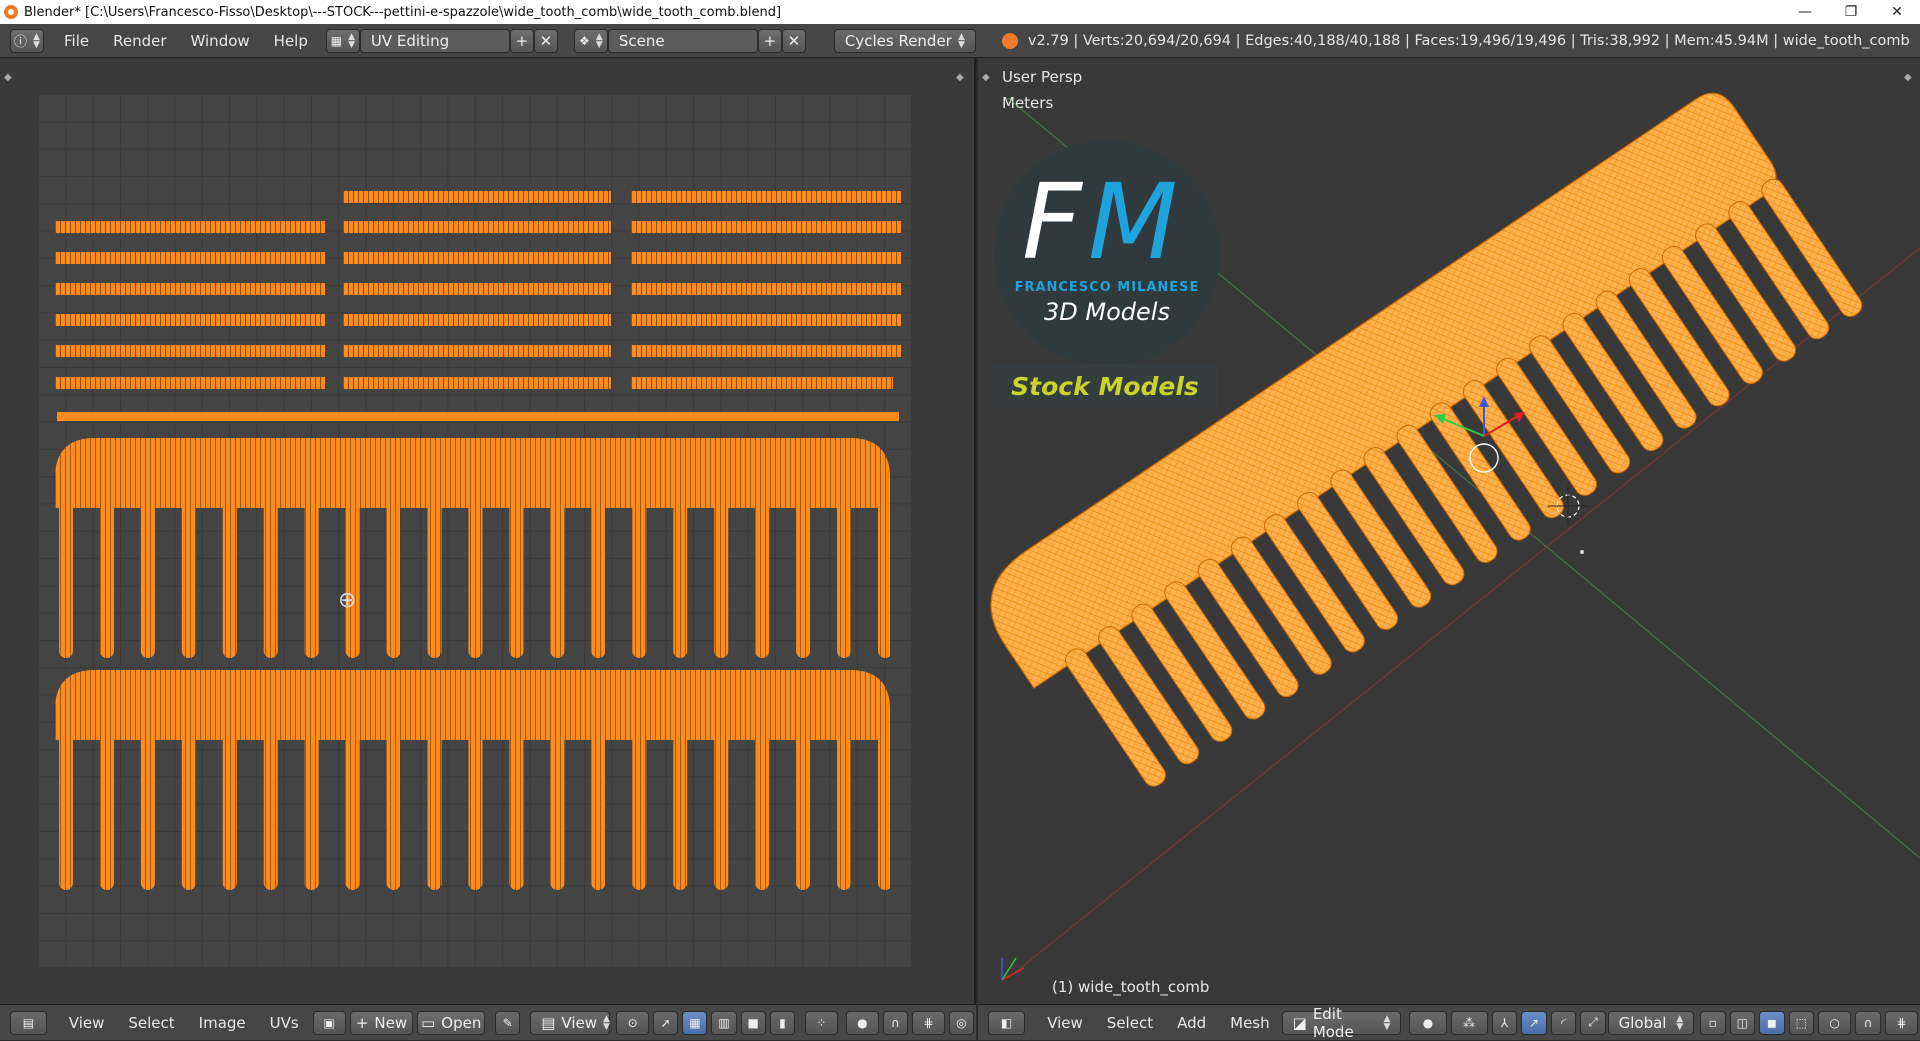 Image resolution: width=1920 pixels, height=1041 pixels. What do you see at coordinates (222, 1023) in the screenshot?
I see `uv-menu-image: Image` at bounding box center [222, 1023].